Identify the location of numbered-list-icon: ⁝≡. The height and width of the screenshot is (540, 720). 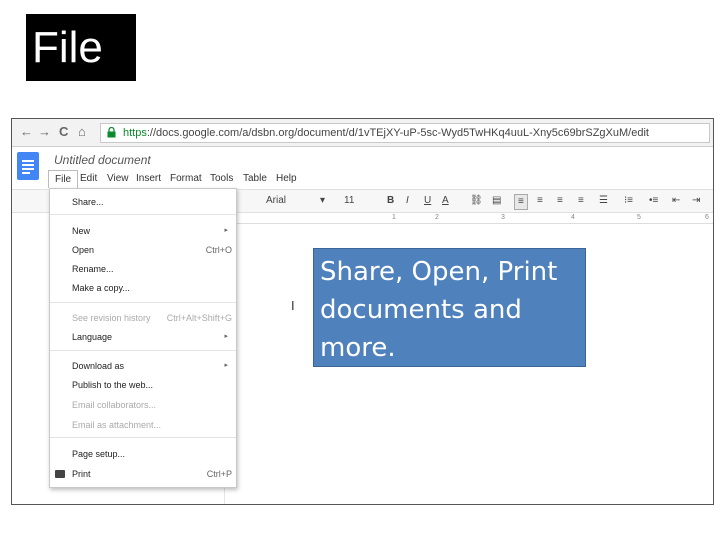
(628, 201).